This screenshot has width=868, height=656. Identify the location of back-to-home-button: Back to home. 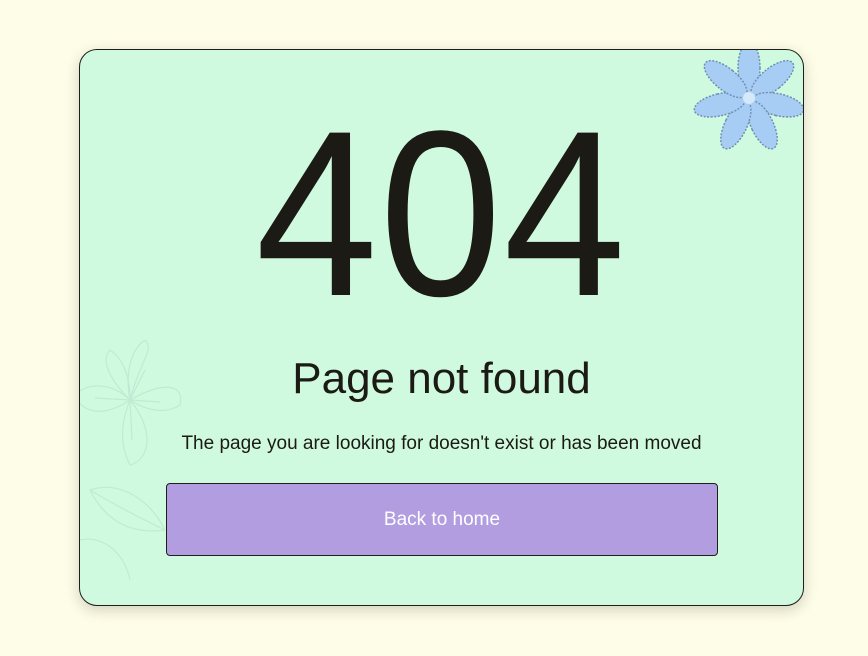
(442, 519).